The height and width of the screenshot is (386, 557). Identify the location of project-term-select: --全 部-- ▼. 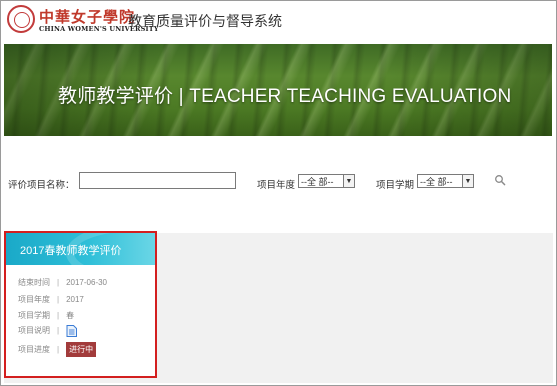
(445, 181).